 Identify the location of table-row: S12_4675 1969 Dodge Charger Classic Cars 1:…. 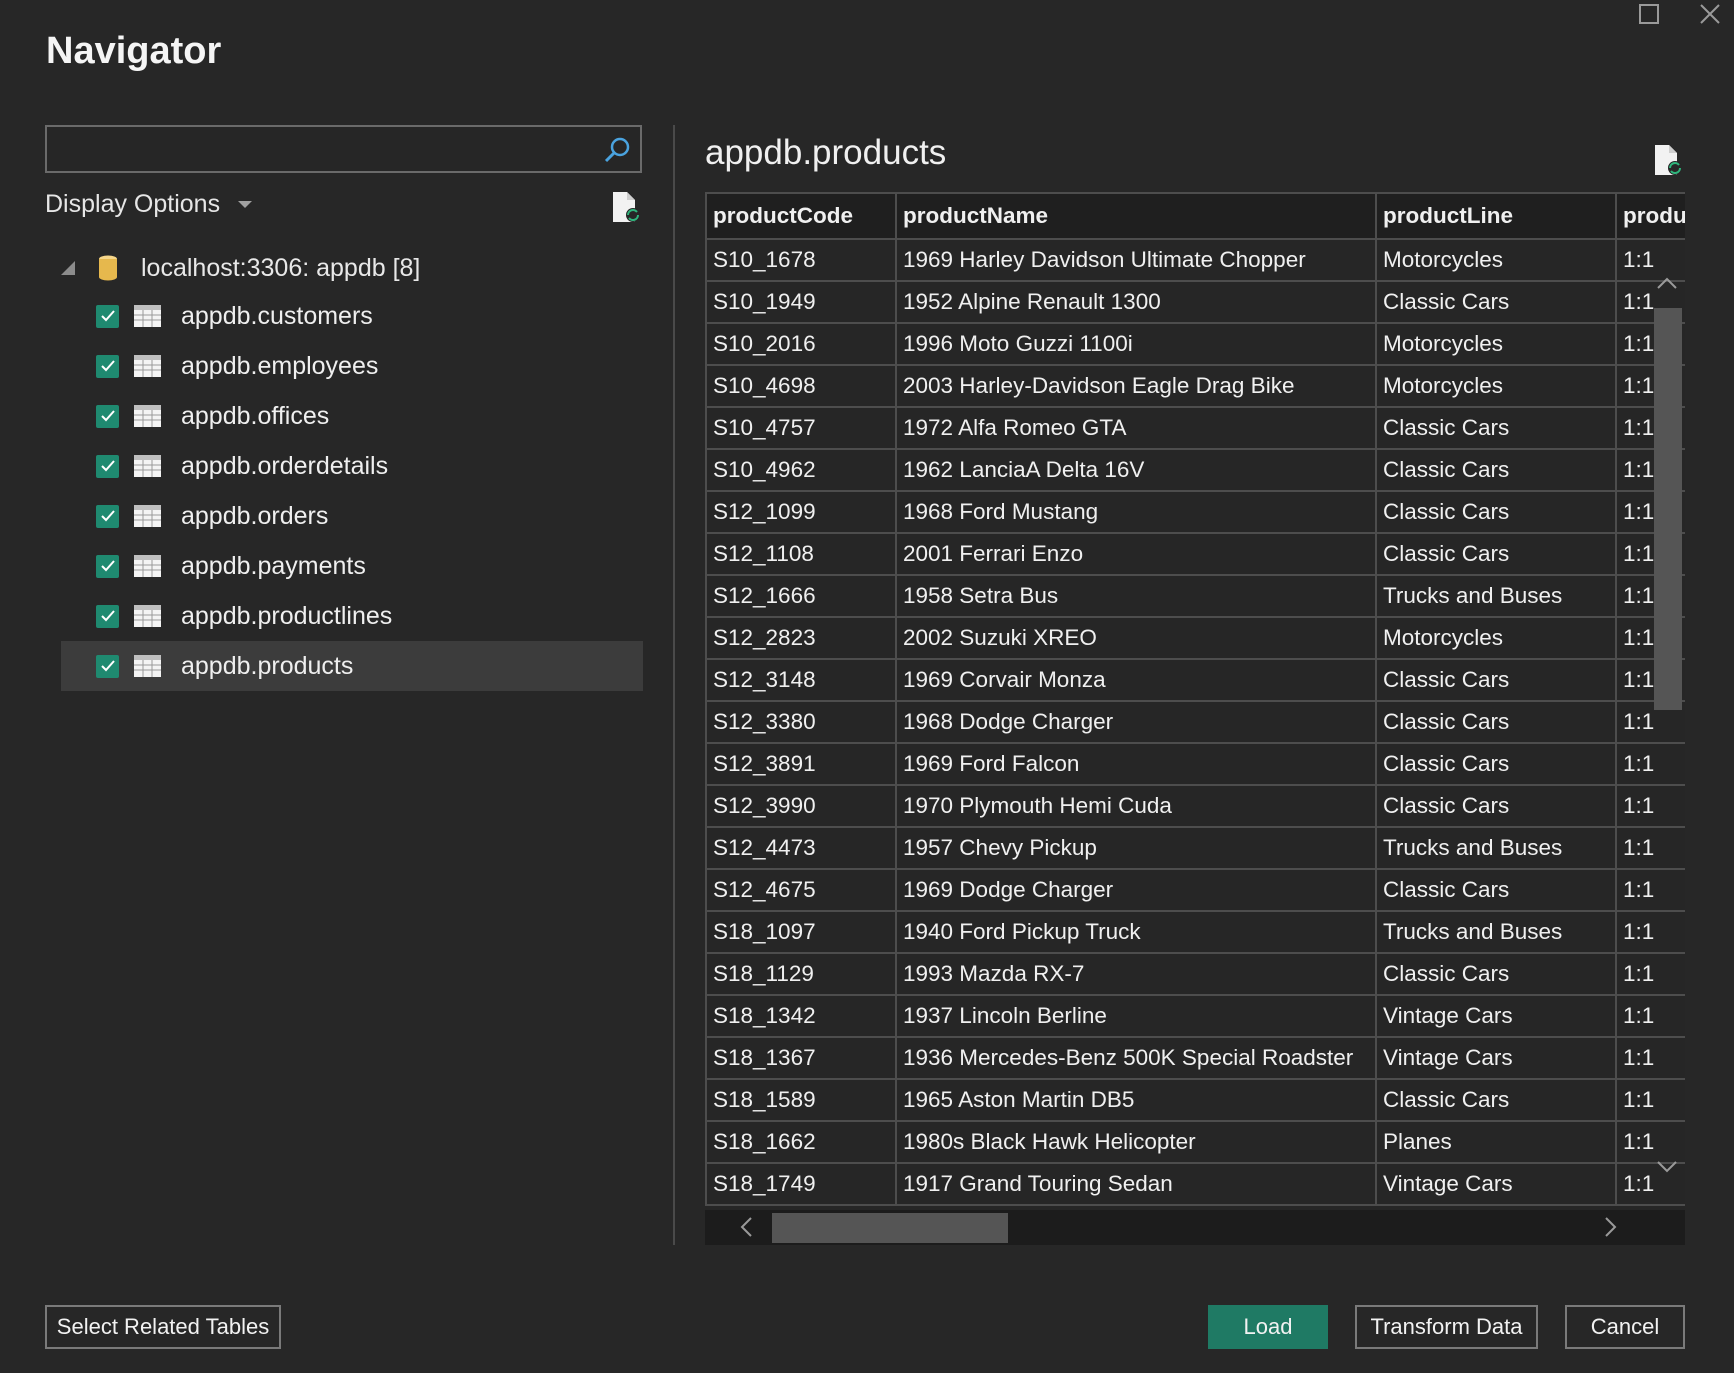
(1195, 890).